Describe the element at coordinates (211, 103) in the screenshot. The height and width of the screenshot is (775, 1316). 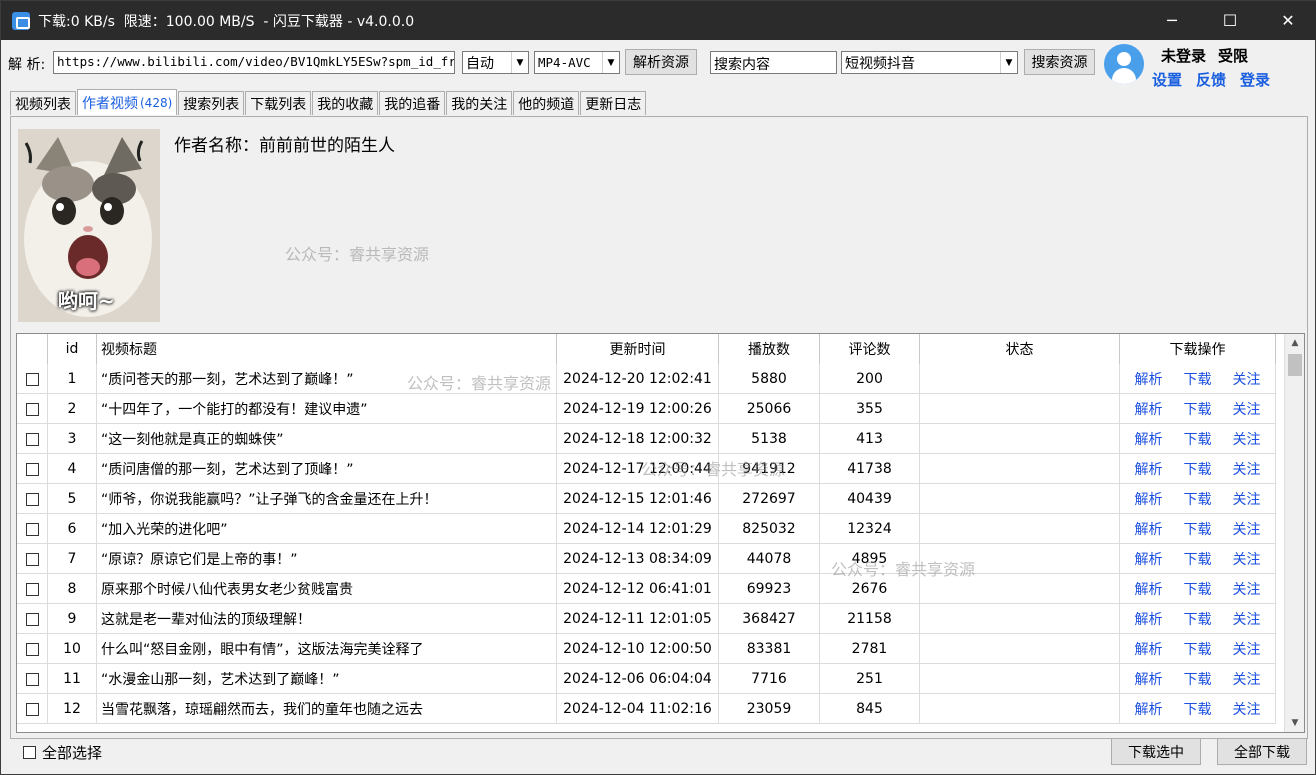
I see `tab-search-list: 搜索列表` at that location.